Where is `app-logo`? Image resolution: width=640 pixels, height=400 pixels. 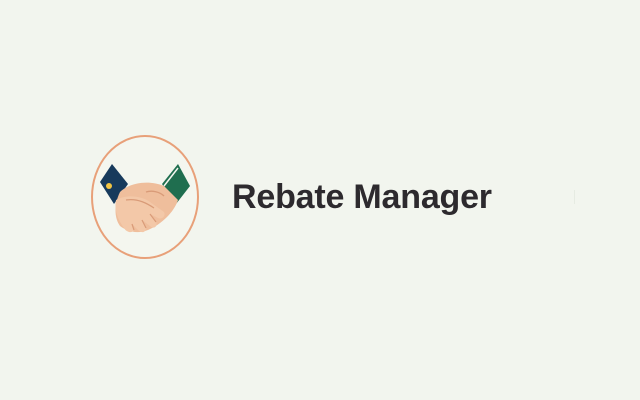 app-logo is located at coordinates (145, 197).